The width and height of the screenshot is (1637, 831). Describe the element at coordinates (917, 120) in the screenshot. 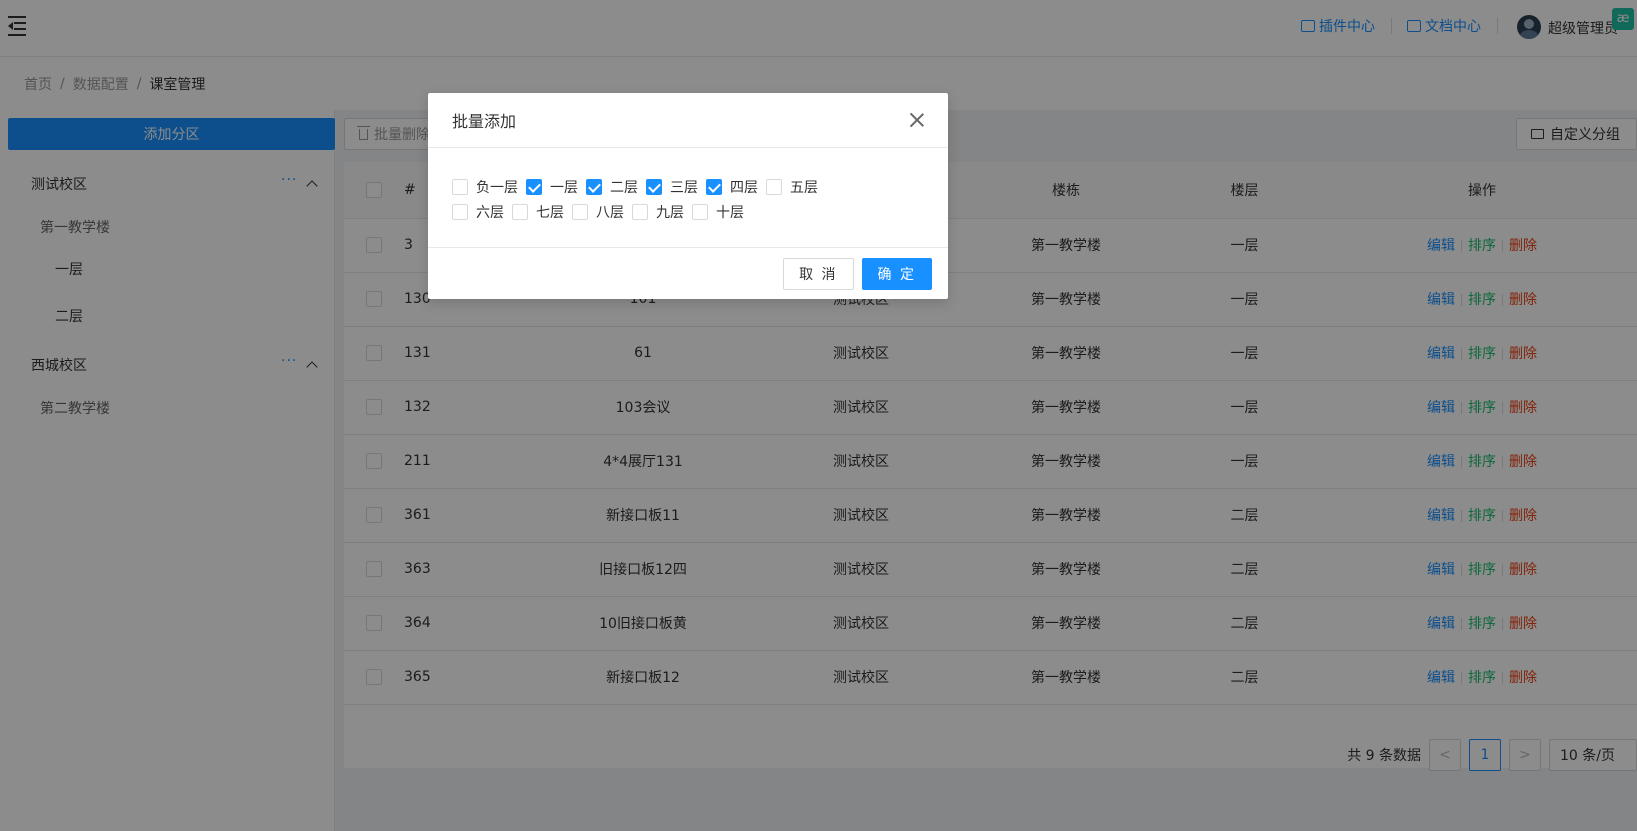

I see `close-icon` at that location.